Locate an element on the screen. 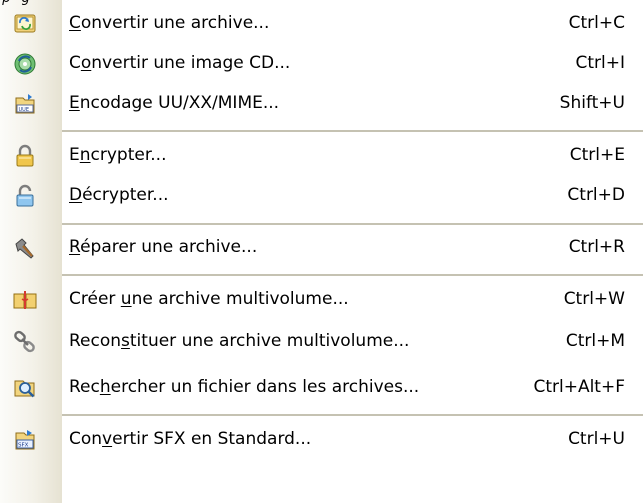 The image size is (643, 503). hammer-repair-icon is located at coordinates (25, 248).